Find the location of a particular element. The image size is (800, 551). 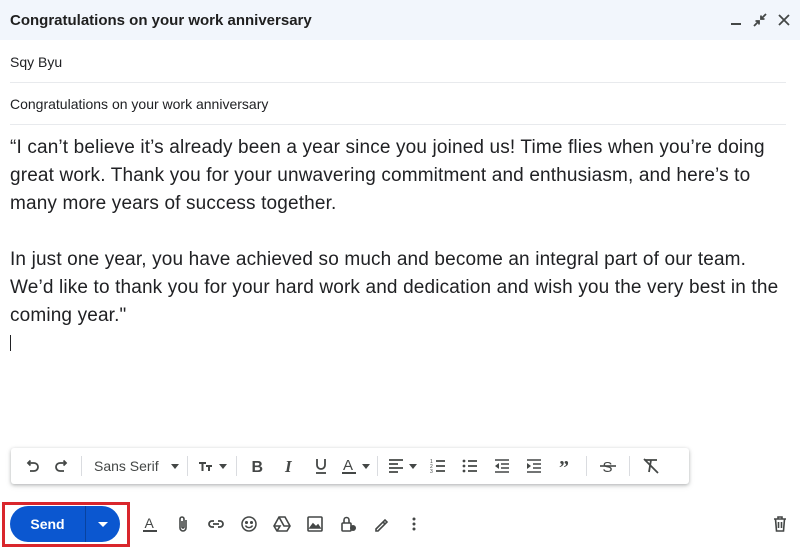

subject-field: Congratulations on your work anniversary is located at coordinates (398, 104).